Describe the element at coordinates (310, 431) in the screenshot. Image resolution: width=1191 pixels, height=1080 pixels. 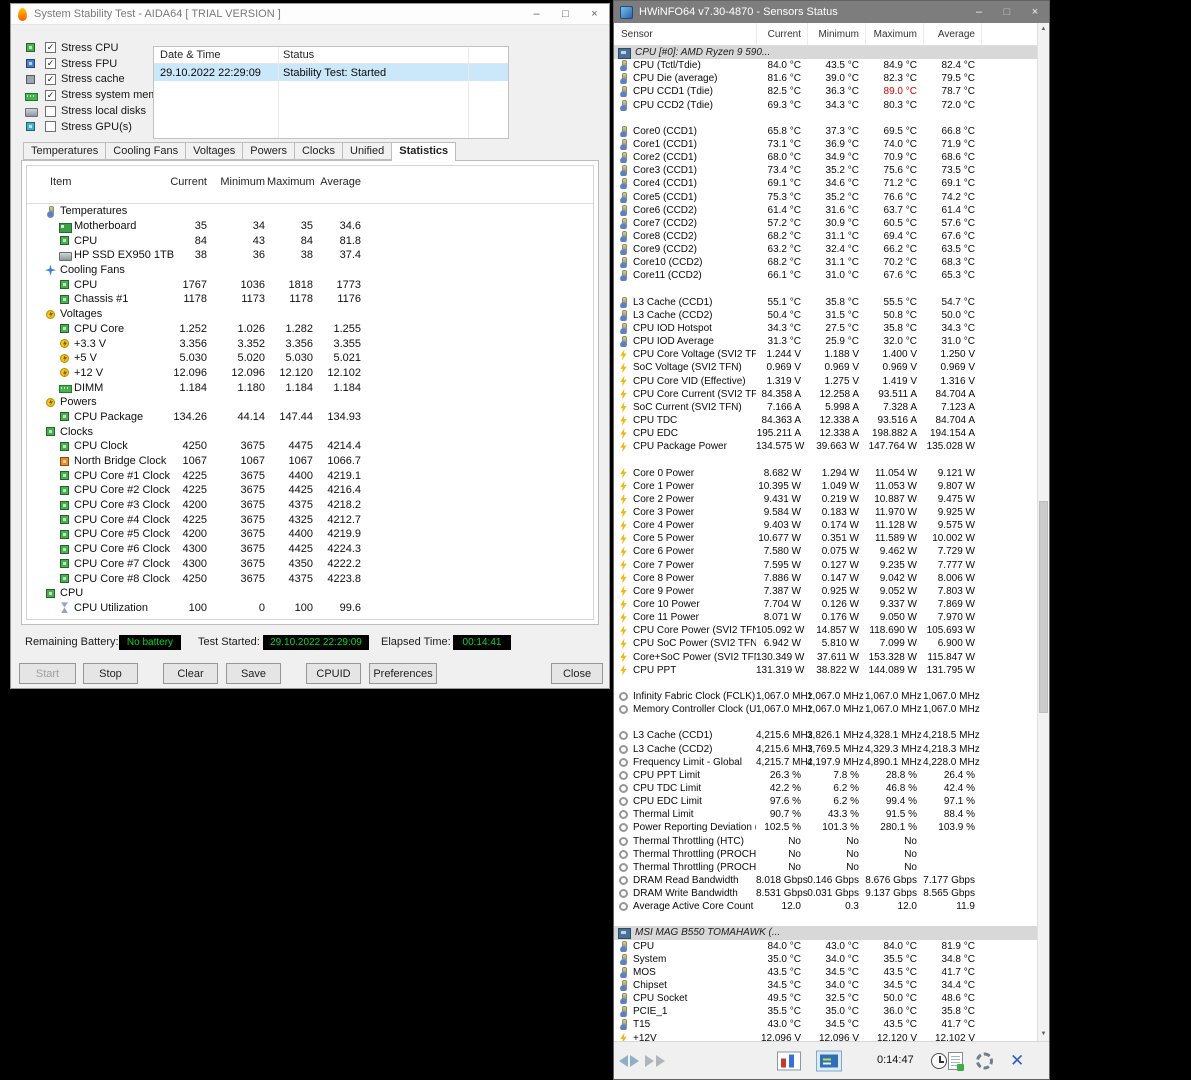
I see `stats-group-row: Clocks` at that location.